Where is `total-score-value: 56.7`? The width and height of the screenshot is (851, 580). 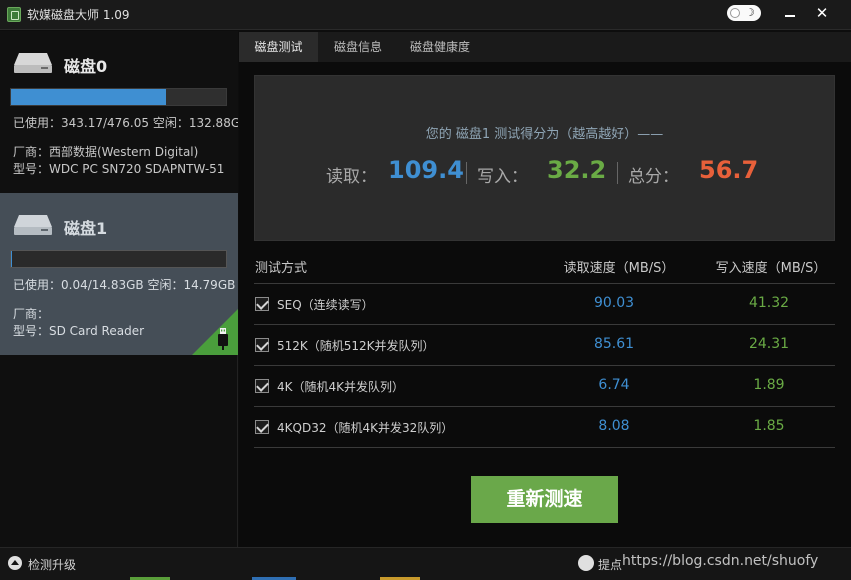
total-score-value: 56.7 is located at coordinates (729, 170).